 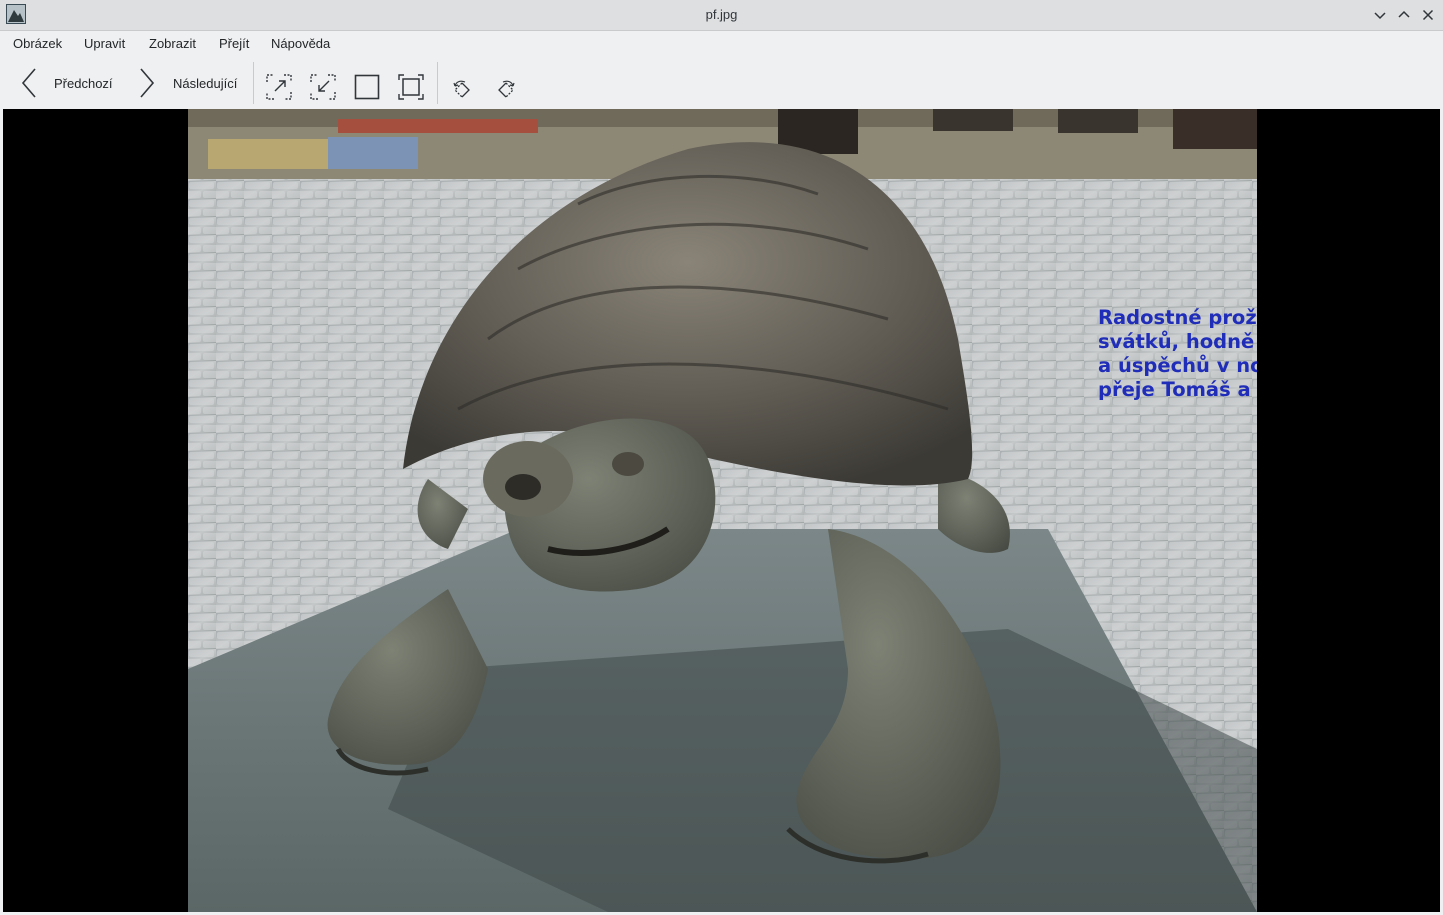 What do you see at coordinates (1380, 15) in the screenshot?
I see `minimize-icon` at bounding box center [1380, 15].